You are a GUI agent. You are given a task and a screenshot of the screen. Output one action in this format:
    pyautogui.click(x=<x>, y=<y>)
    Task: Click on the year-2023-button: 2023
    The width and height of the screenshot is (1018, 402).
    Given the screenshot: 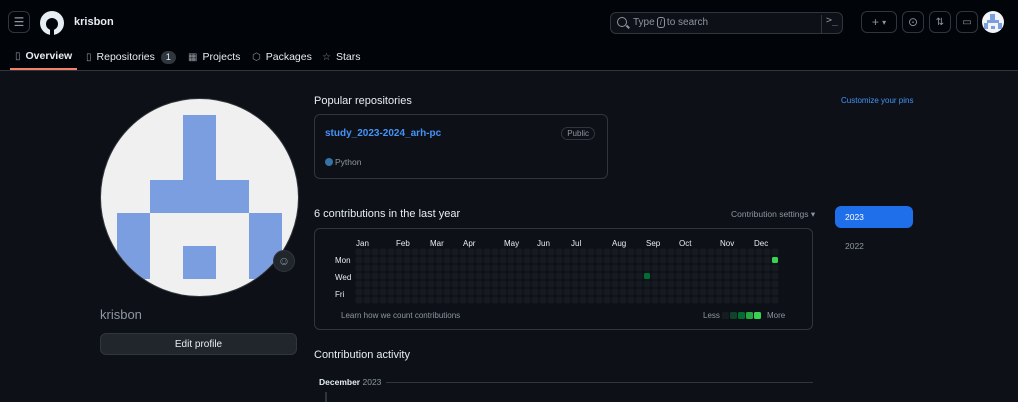 What is the action you would take?
    pyautogui.click(x=874, y=217)
    